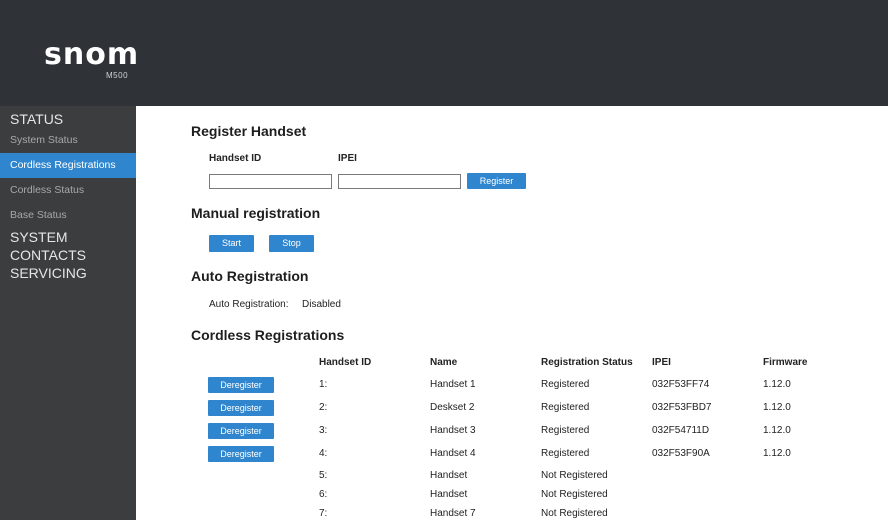 This screenshot has height=523, width=888. Describe the element at coordinates (587, 362) in the screenshot. I see `column-header-registration-status: Registration Status` at that location.